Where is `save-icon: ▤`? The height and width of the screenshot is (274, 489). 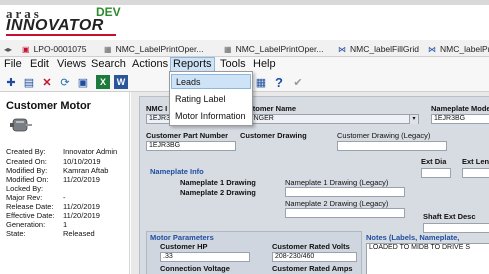 save-icon: ▤ is located at coordinates (29, 82).